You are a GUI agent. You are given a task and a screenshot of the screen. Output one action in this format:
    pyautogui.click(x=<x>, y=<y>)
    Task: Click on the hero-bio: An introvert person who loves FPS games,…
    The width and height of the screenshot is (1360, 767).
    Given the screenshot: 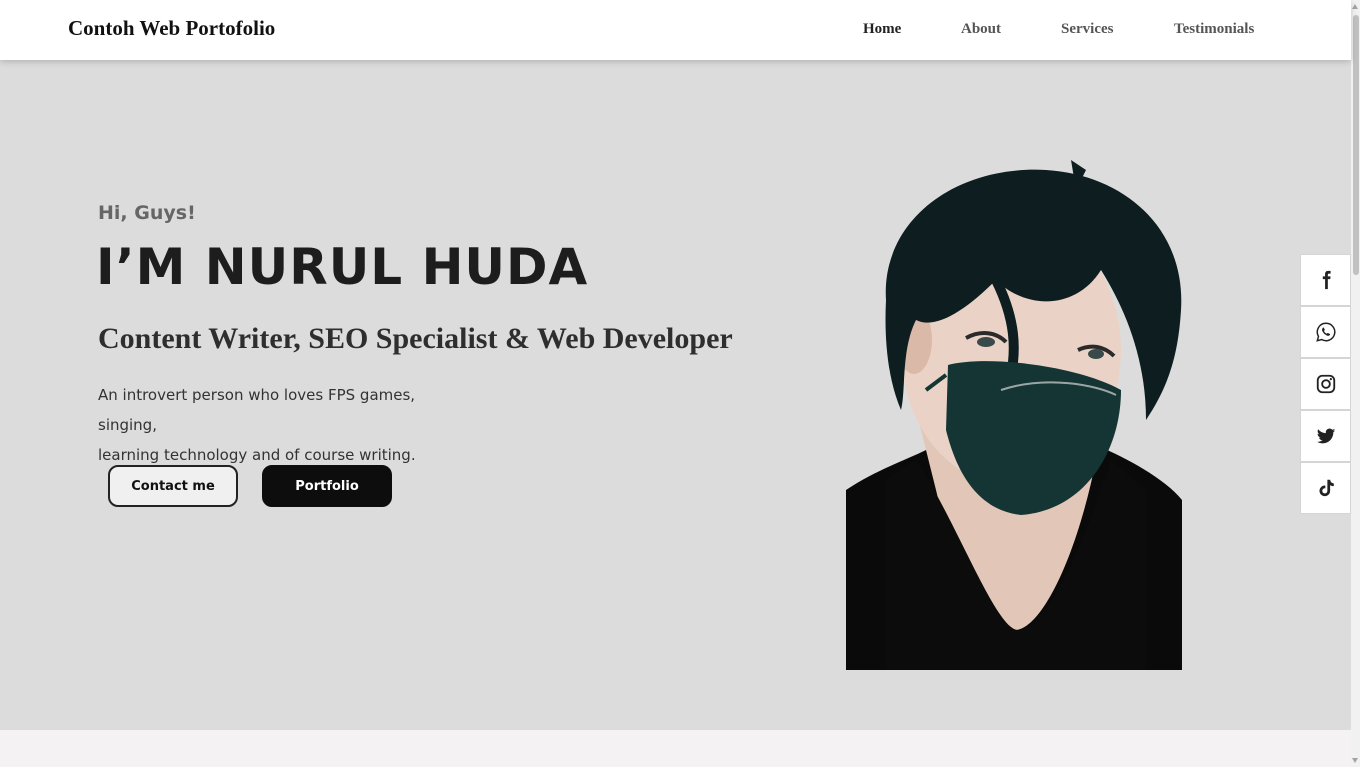 What is the action you would take?
    pyautogui.click(x=288, y=425)
    